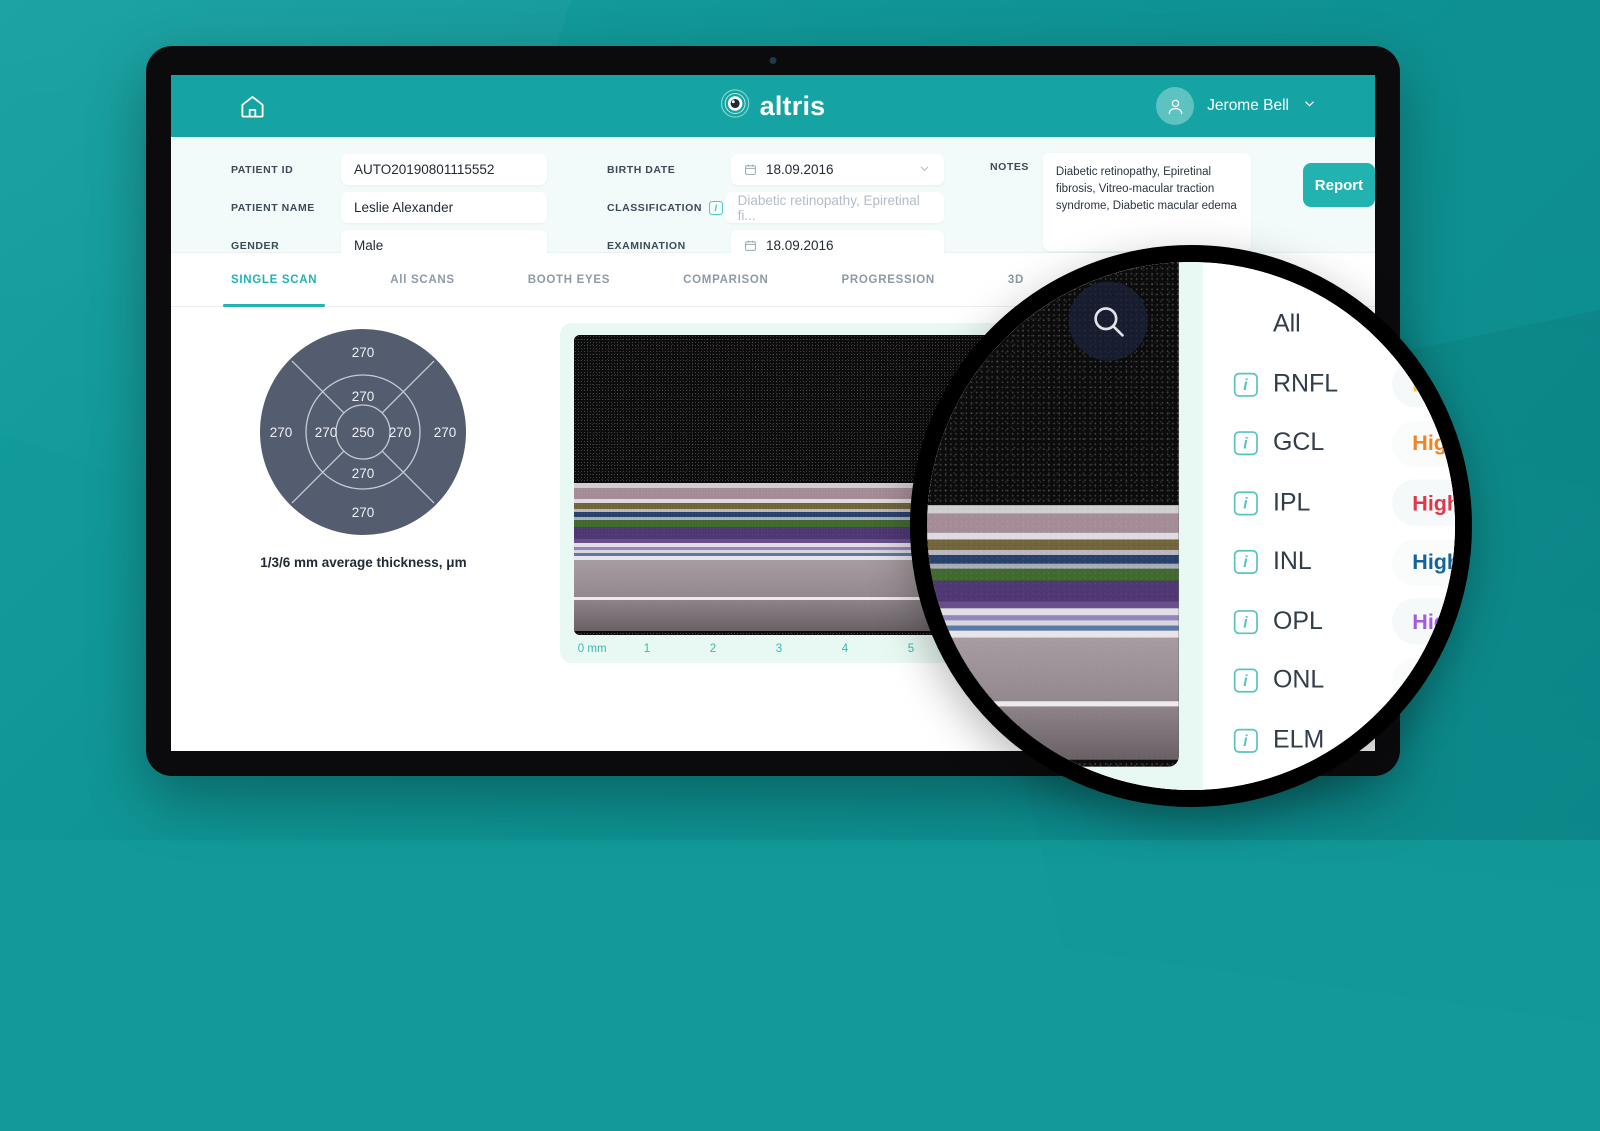 This screenshot has height=1131, width=1600. What do you see at coordinates (1107, 321) in the screenshot?
I see `magnifier-icon` at bounding box center [1107, 321].